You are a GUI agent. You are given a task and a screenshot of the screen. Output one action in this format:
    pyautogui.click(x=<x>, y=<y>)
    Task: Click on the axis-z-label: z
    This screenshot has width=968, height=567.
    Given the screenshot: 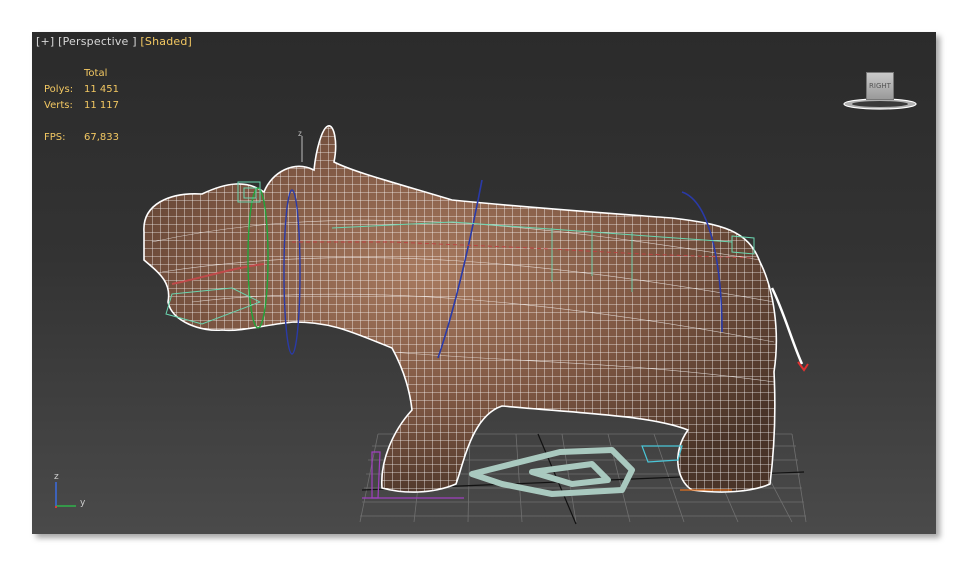 What is the action you would take?
    pyautogui.click(x=56, y=477)
    